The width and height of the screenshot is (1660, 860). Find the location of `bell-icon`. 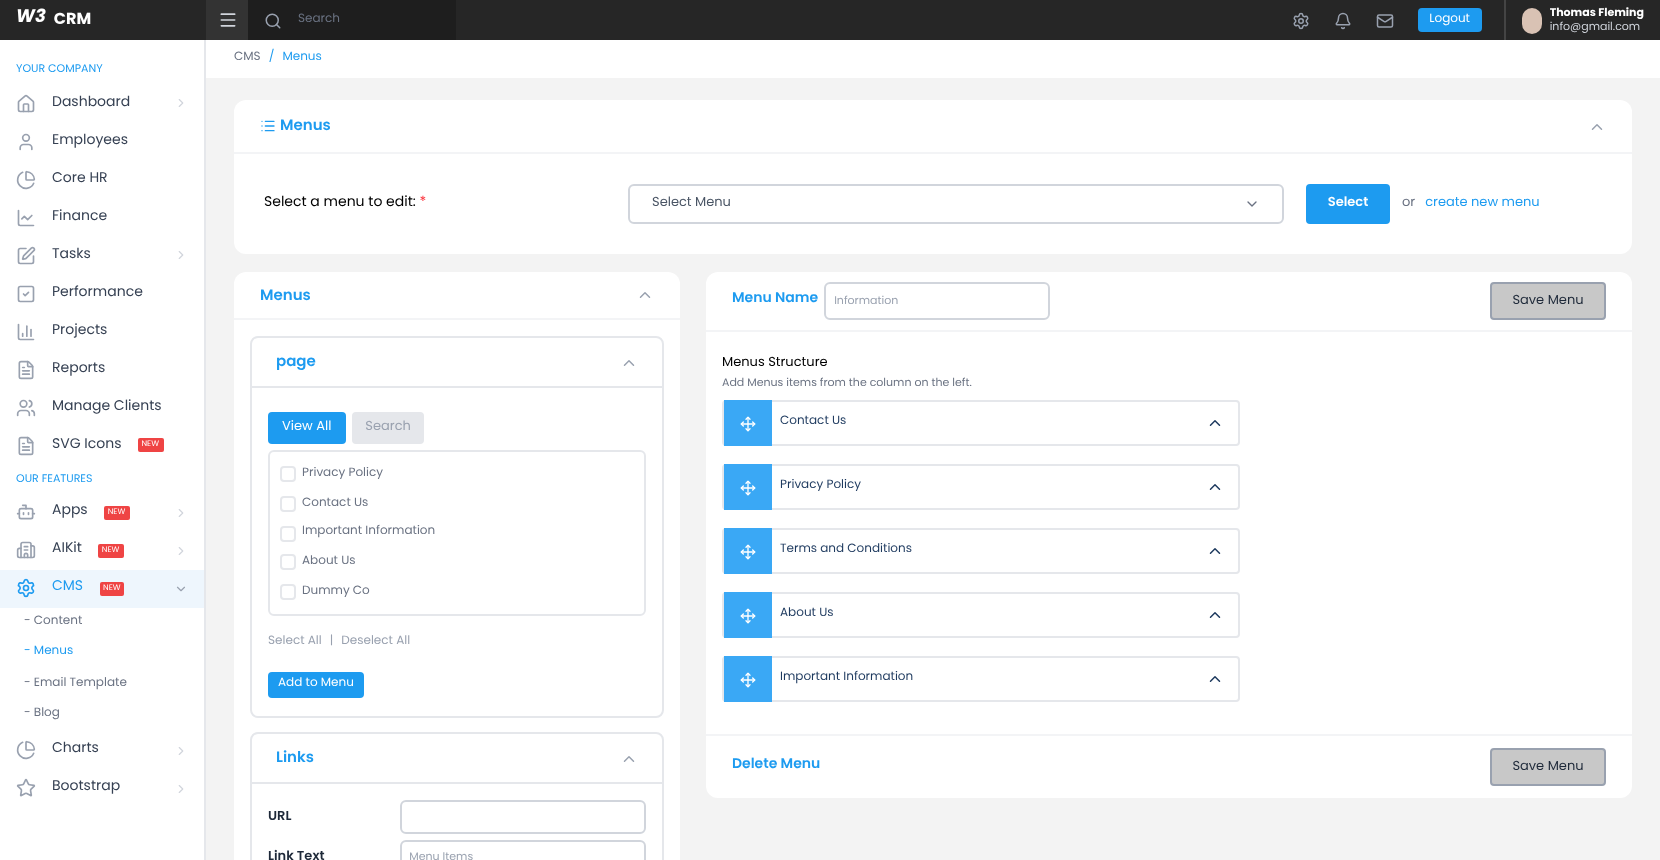

bell-icon is located at coordinates (1342, 20).